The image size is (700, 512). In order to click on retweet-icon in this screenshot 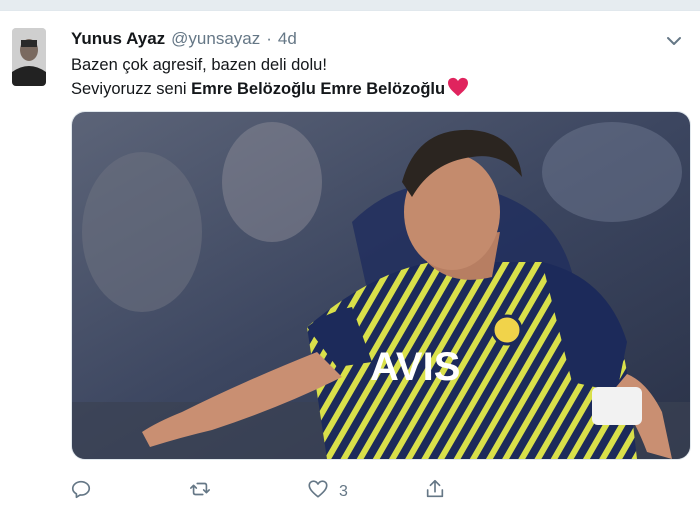, I will do `click(200, 491)`.